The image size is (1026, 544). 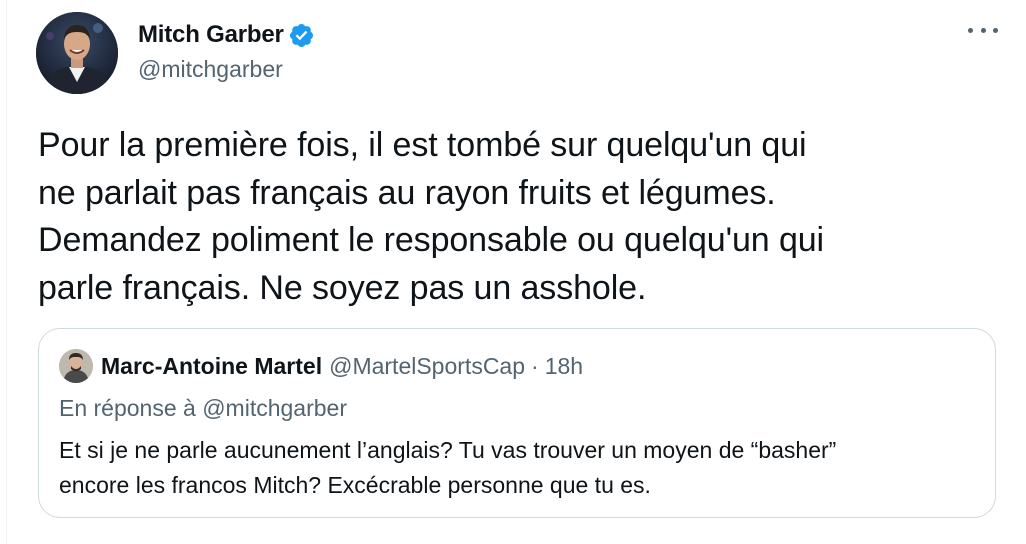 What do you see at coordinates (211, 366) in the screenshot?
I see `quoted-author-name: Marc-Antoine Martel` at bounding box center [211, 366].